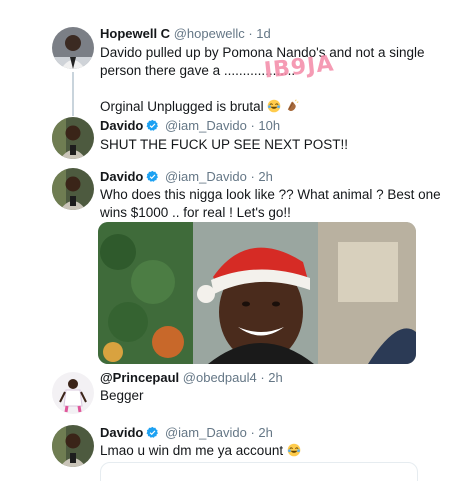 The width and height of the screenshot is (473, 481). I want to click on quoted-content-box, so click(259, 471).